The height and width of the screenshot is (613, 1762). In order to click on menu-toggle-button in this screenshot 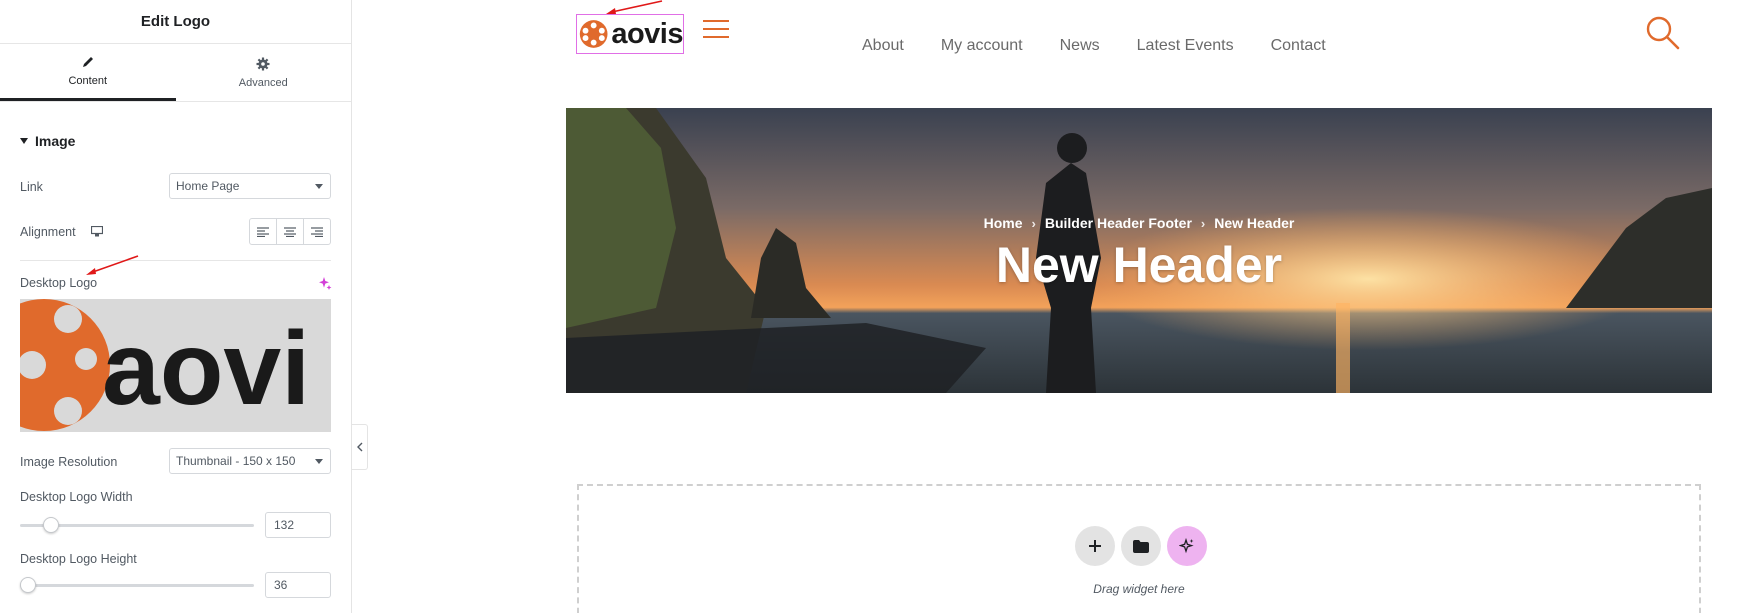, I will do `click(716, 30)`.